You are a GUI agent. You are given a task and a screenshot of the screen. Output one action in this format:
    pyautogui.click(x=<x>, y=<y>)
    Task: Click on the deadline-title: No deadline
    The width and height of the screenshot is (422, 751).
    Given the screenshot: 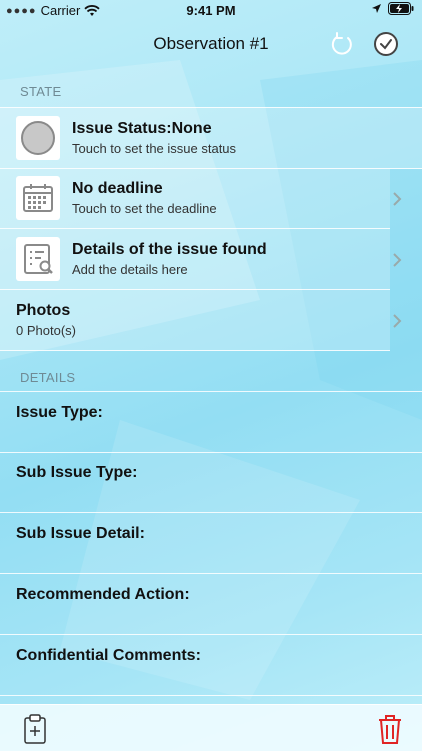 What is the action you would take?
    pyautogui.click(x=117, y=188)
    